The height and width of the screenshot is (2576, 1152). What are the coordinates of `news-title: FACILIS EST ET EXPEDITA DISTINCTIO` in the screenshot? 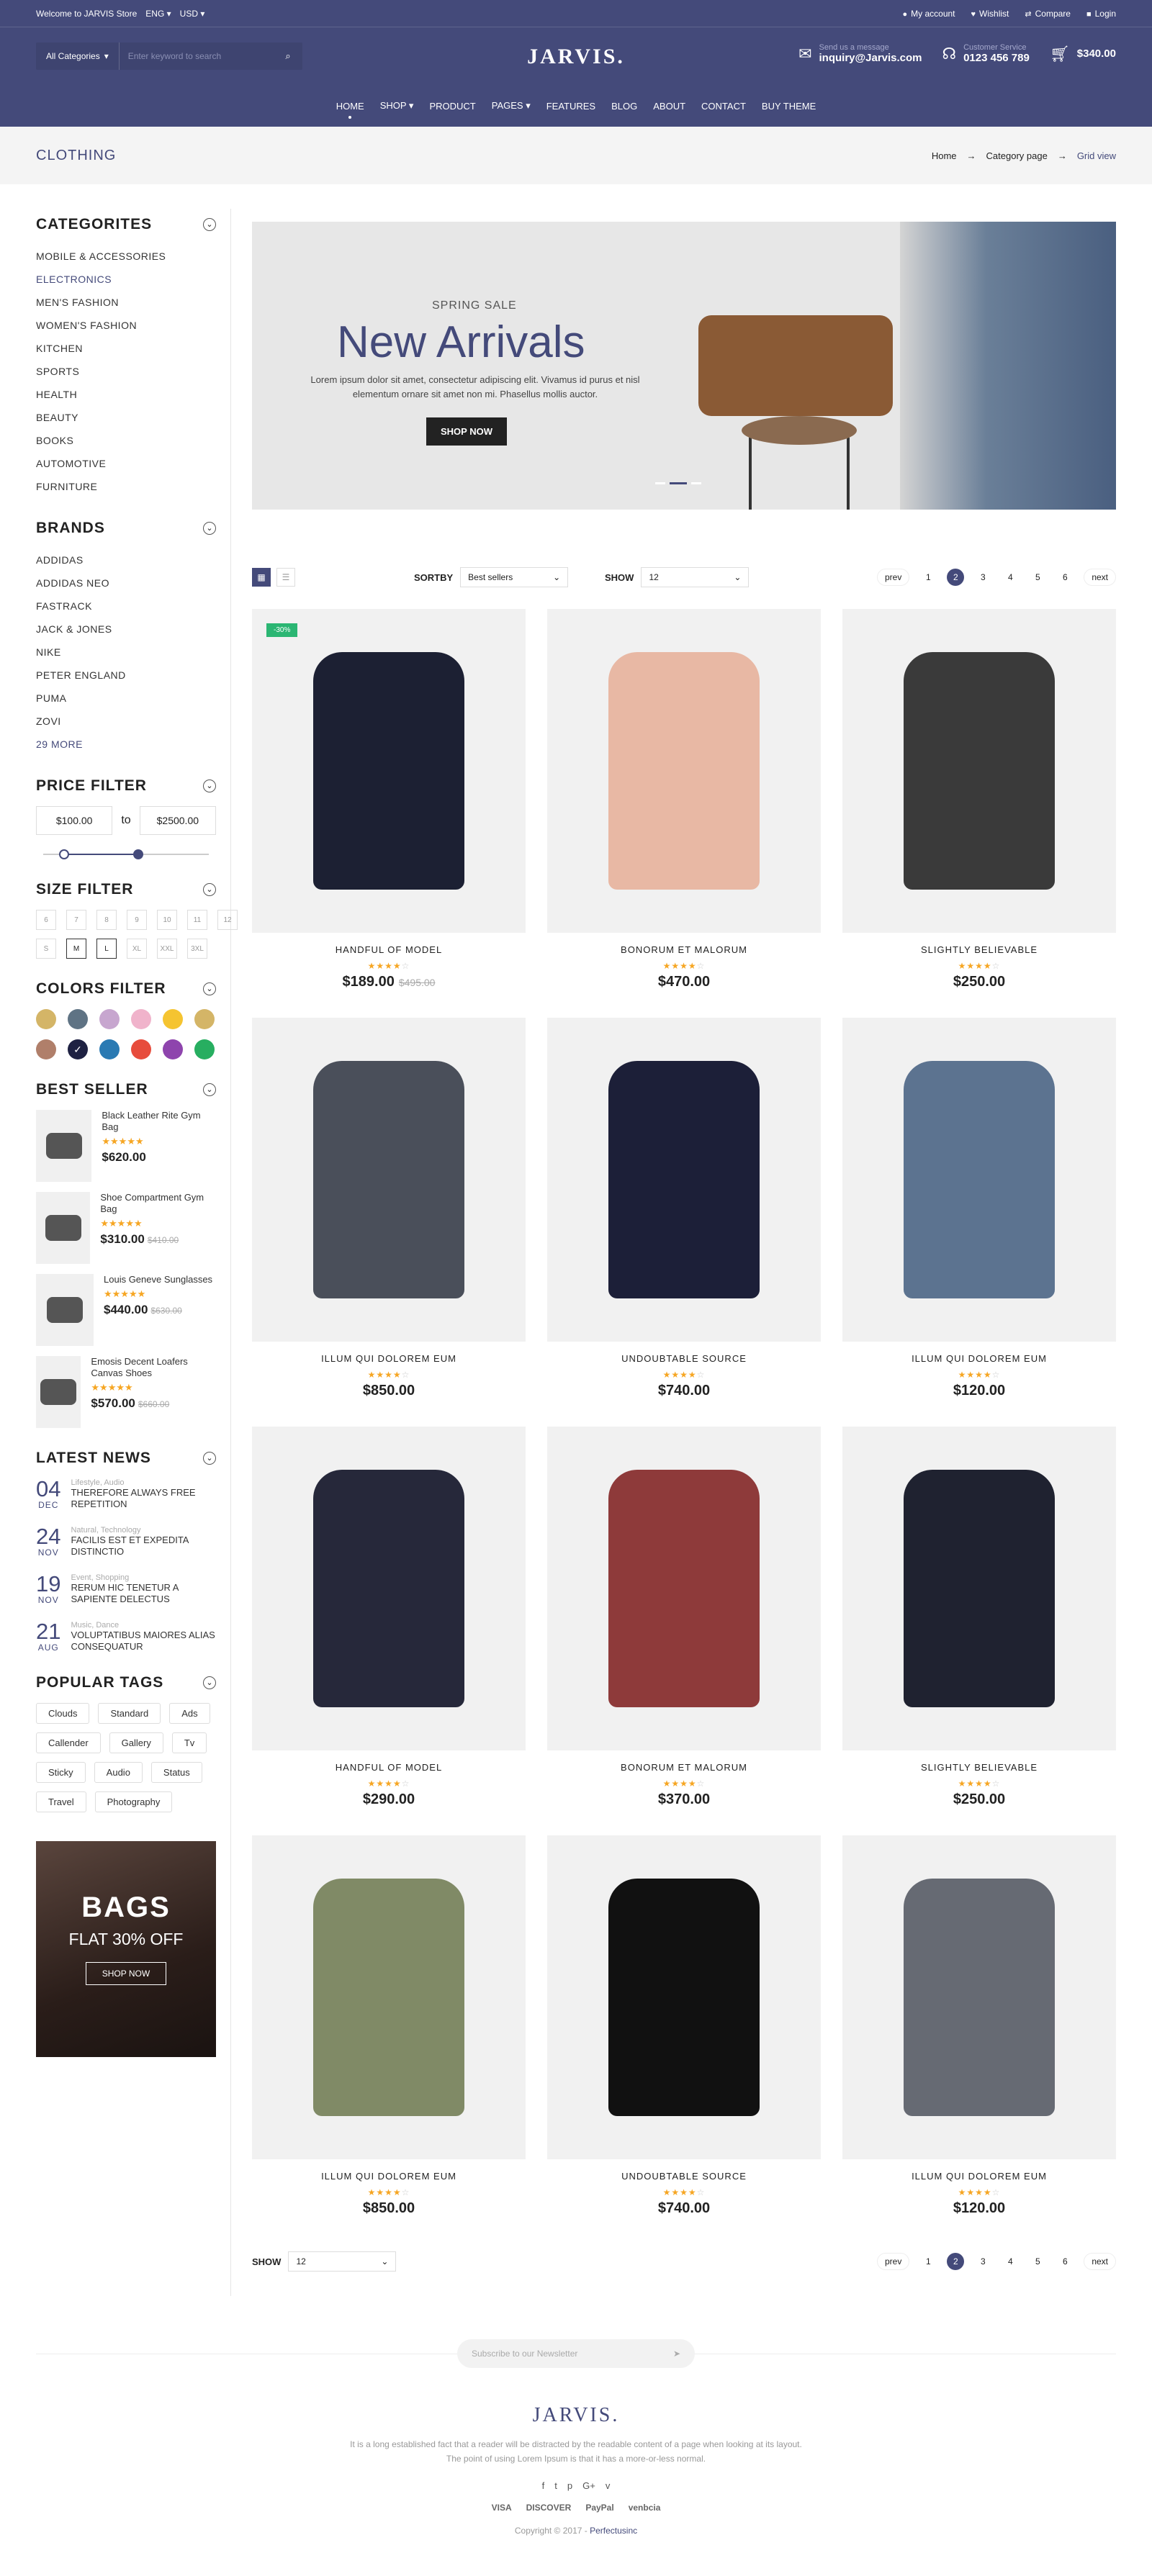 It's located at (143, 1547).